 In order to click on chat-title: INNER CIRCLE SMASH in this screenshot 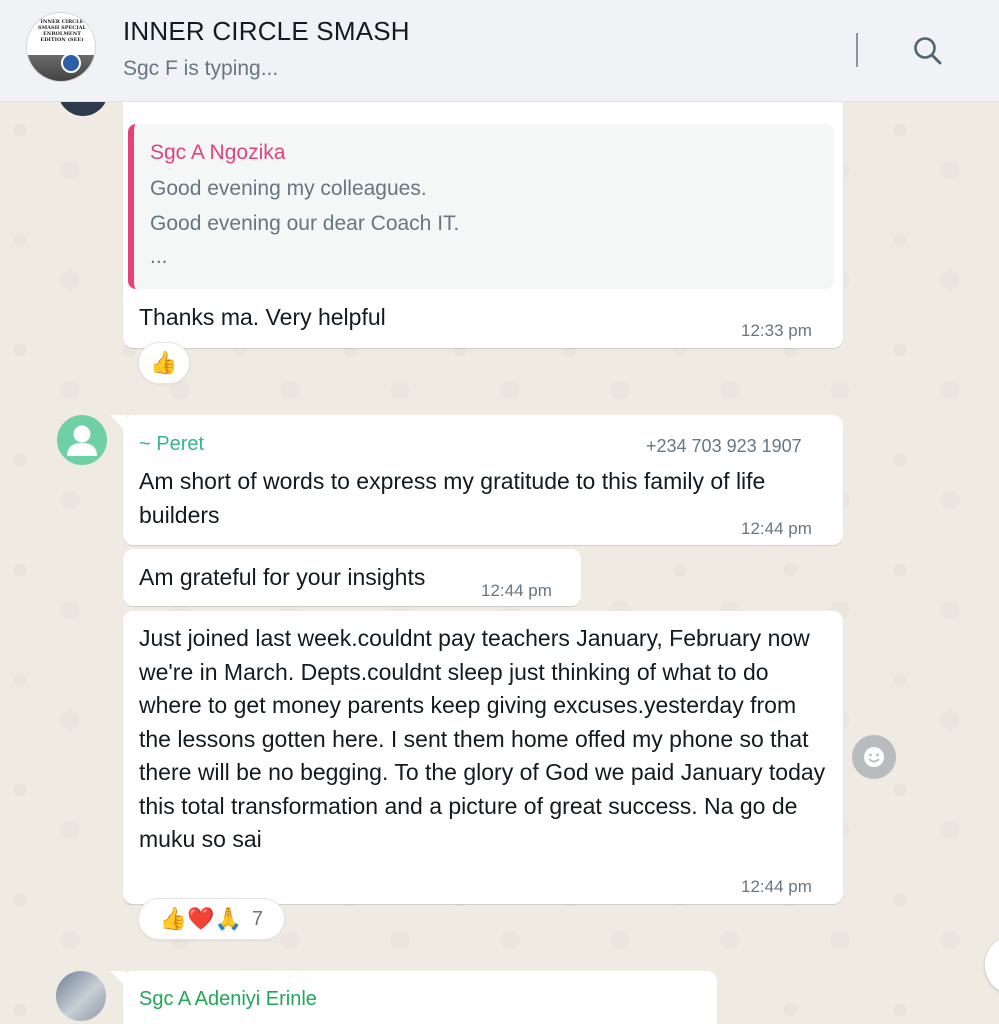, I will do `click(266, 31)`.